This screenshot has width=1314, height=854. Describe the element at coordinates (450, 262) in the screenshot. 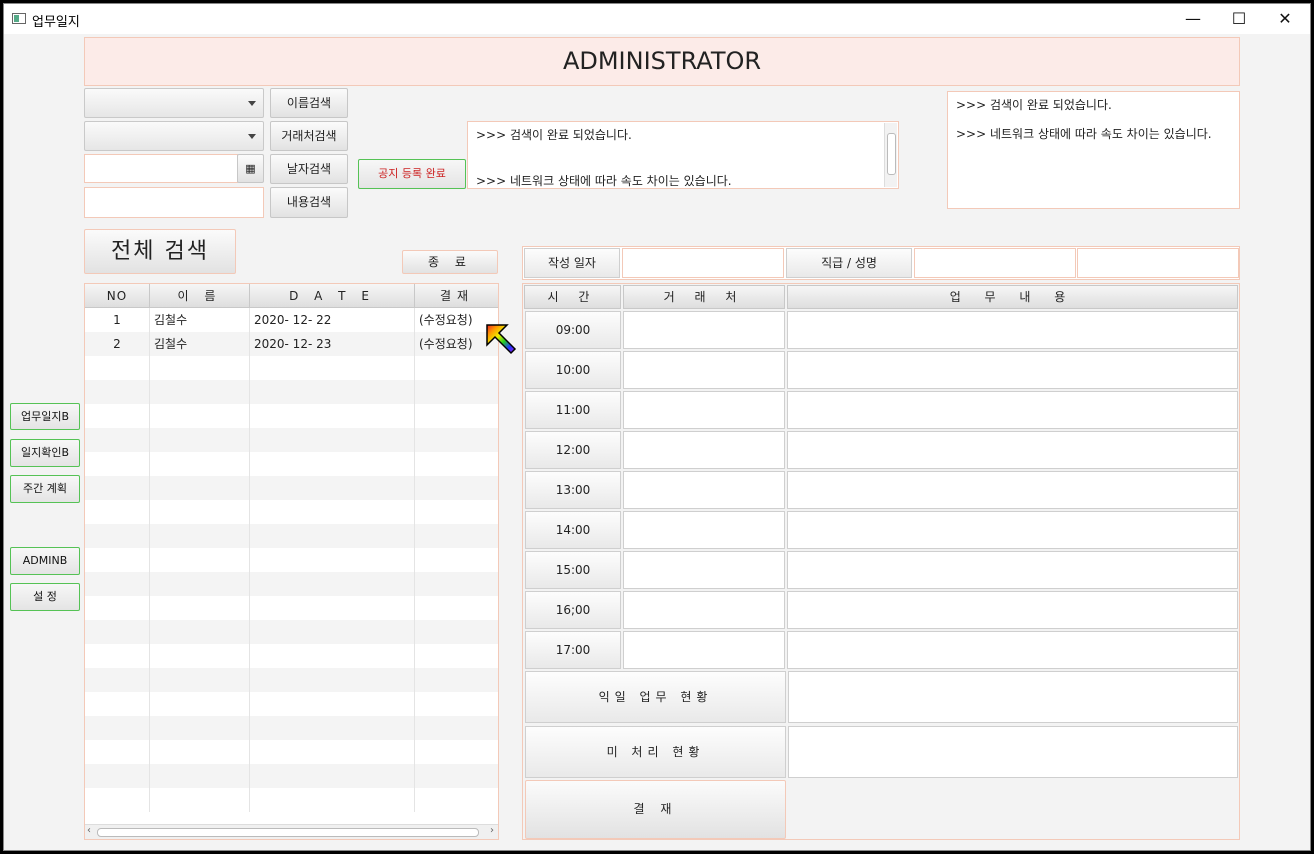

I see `exit-button: 종 료` at that location.